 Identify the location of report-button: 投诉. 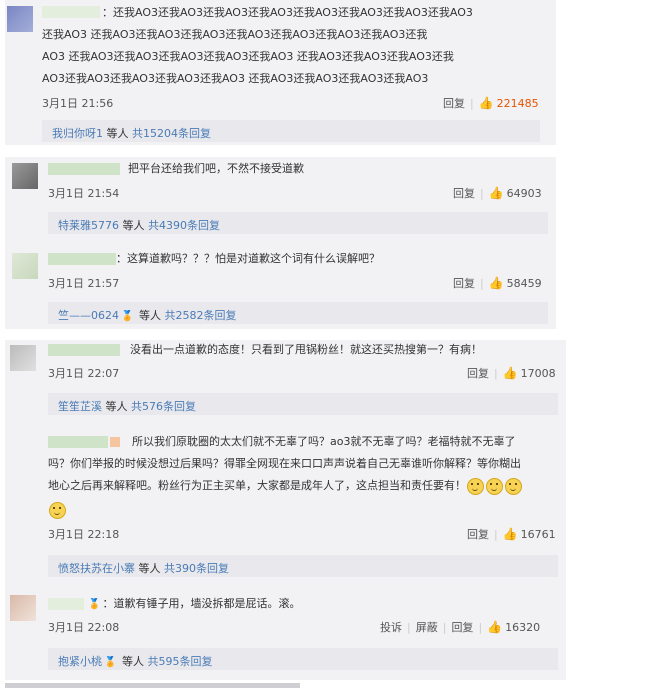
(391, 627).